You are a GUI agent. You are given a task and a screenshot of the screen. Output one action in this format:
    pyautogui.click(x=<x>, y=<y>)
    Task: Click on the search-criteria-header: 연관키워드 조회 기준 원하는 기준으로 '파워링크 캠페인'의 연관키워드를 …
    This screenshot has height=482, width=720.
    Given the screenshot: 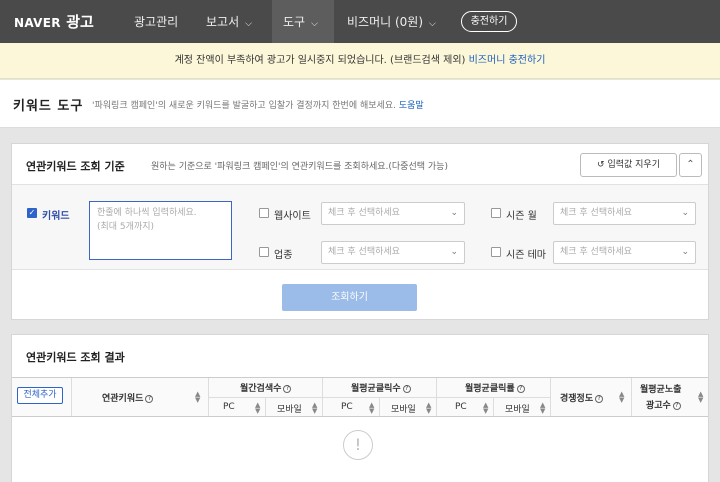 What is the action you would take?
    pyautogui.click(x=360, y=164)
    